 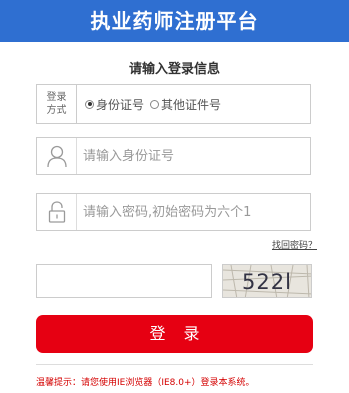 I want to click on radio-other-id-label: 其他证件号, so click(x=191, y=104).